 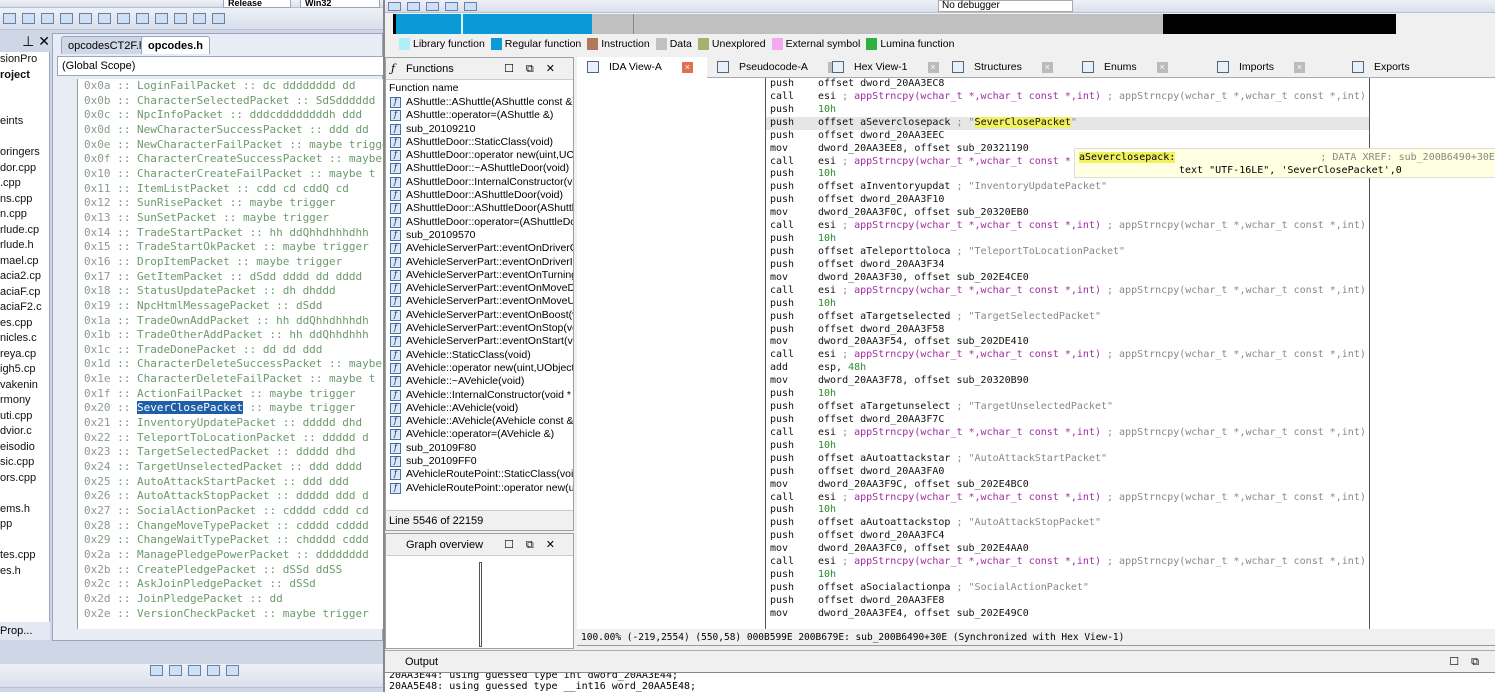 I want to click on asm-line: push offset dword_20AA3FC4, so click(x=1067, y=536).